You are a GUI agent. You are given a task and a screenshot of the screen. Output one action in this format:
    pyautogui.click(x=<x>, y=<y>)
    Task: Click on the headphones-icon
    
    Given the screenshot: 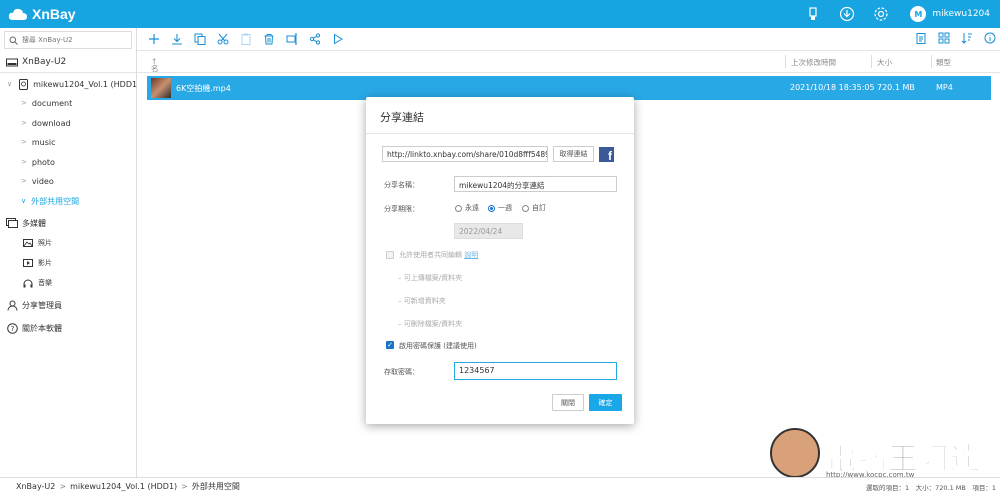 What is the action you would take?
    pyautogui.click(x=28, y=283)
    